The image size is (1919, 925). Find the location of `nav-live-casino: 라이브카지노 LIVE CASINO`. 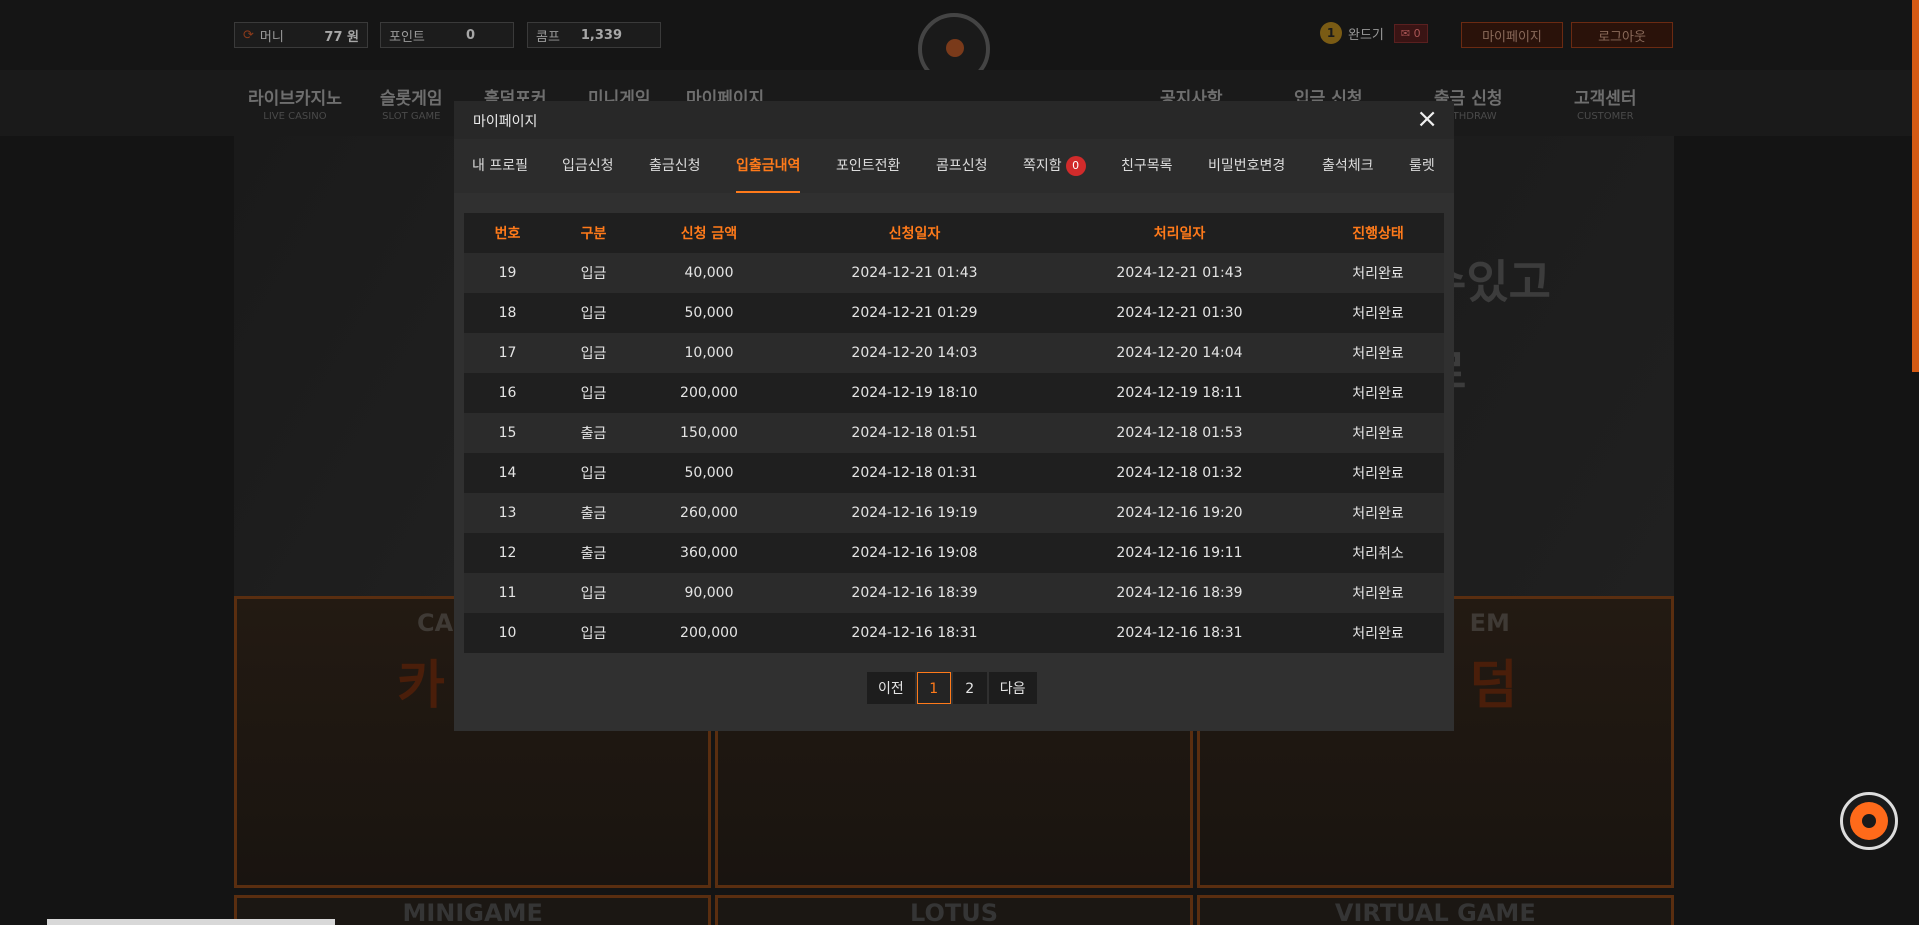

nav-live-casino: 라이브카지노 LIVE CASINO is located at coordinates (295, 103).